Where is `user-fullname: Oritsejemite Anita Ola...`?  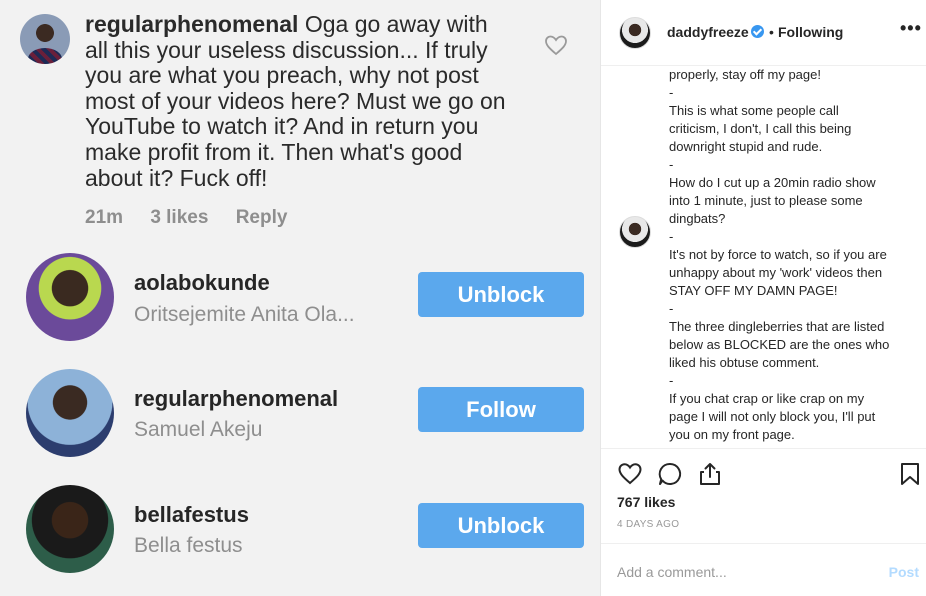
user-fullname: Oritsejemite Anita Ola... is located at coordinates (244, 314).